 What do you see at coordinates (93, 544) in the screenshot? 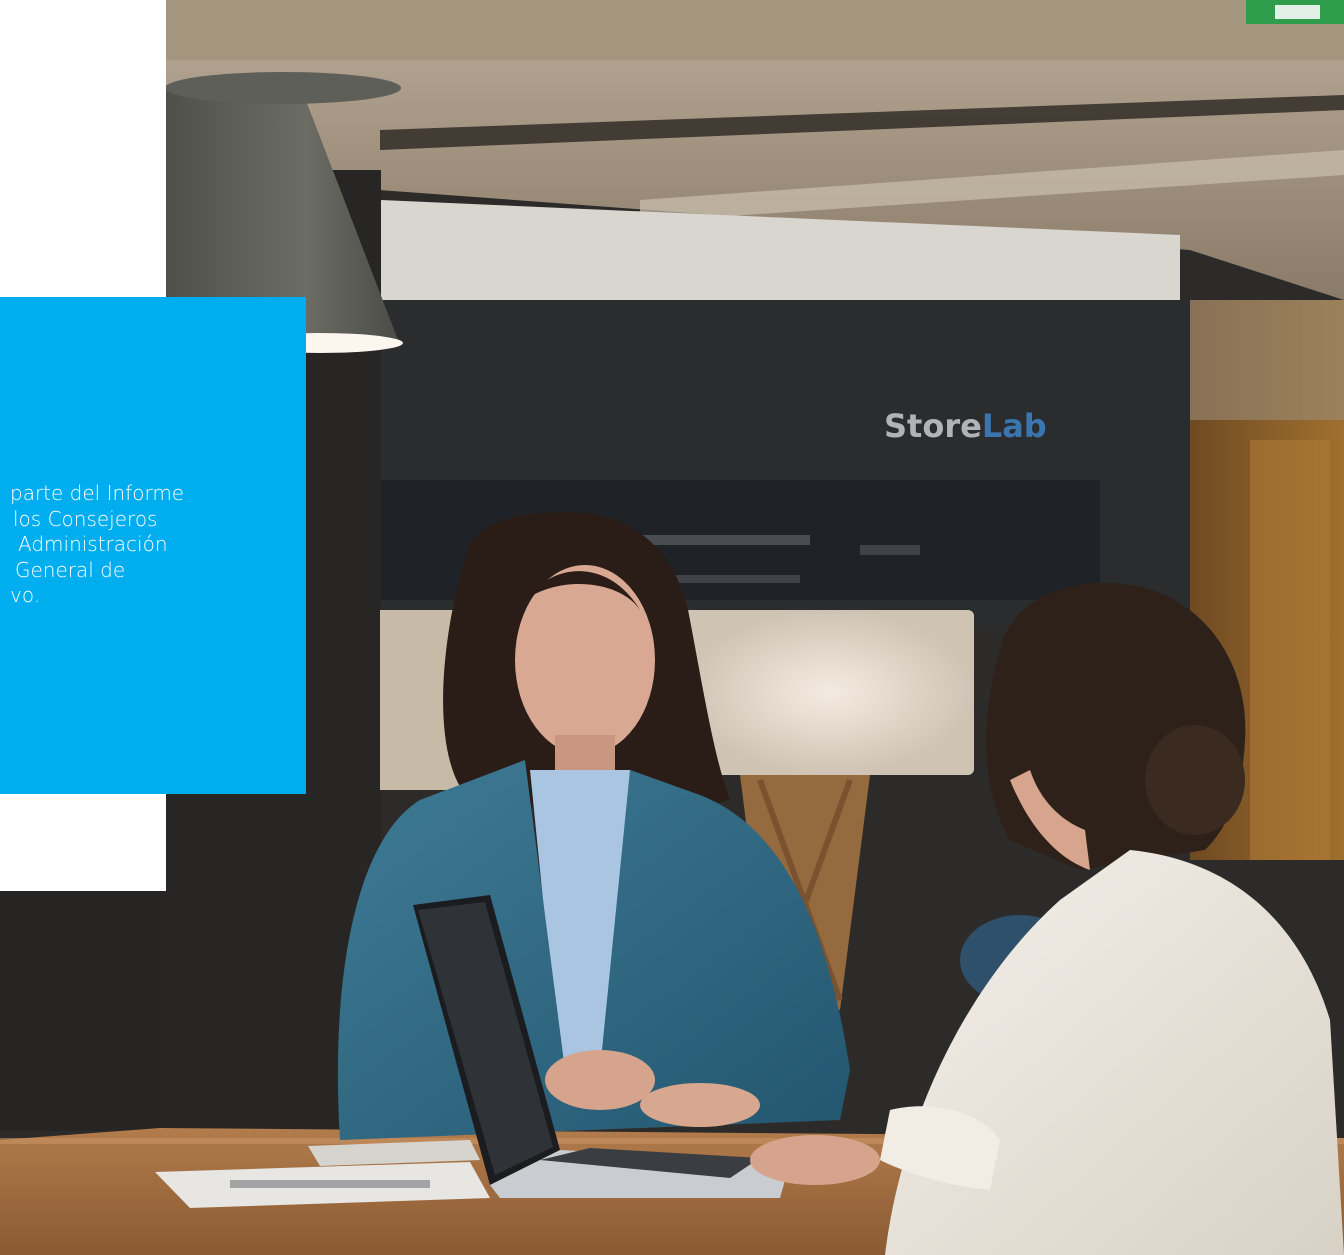
I see `intro-line: Administración` at bounding box center [93, 544].